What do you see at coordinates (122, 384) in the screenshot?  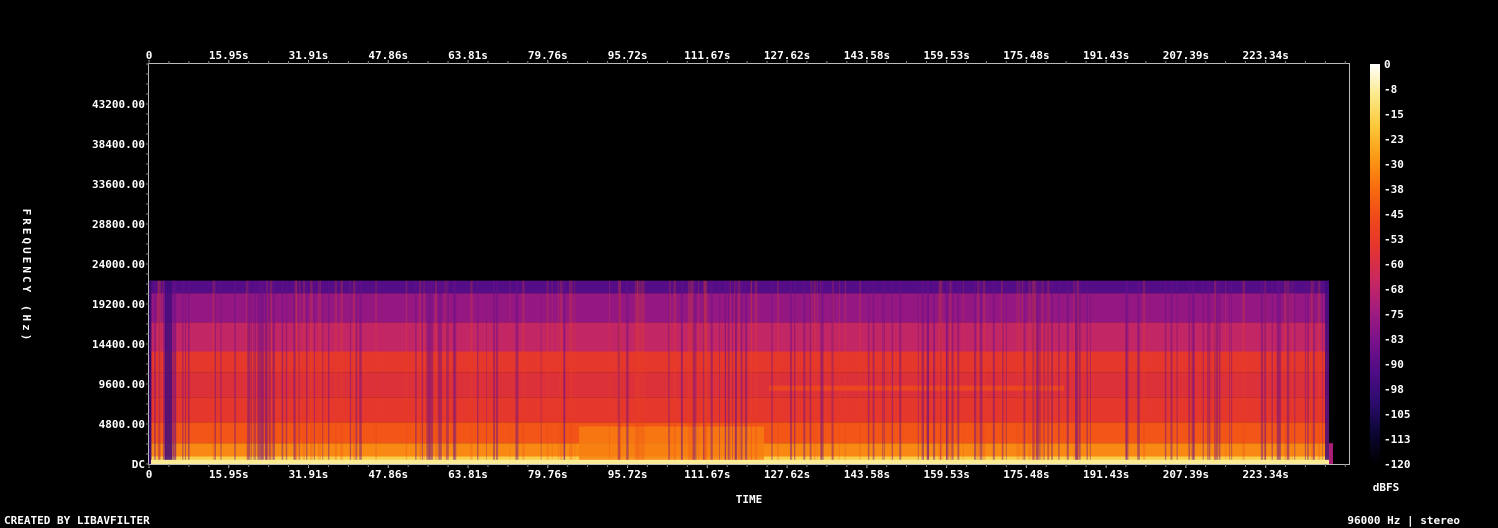 I see `y-tick-label: 9600.00` at bounding box center [122, 384].